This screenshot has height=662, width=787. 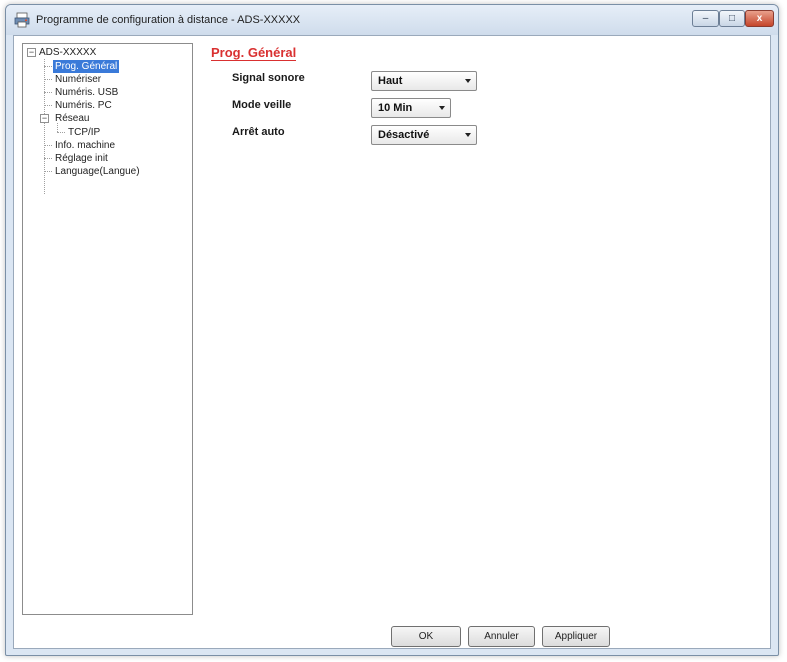 What do you see at coordinates (81, 158) in the screenshot?
I see `tree-item-reglage-init: Réglage init` at bounding box center [81, 158].